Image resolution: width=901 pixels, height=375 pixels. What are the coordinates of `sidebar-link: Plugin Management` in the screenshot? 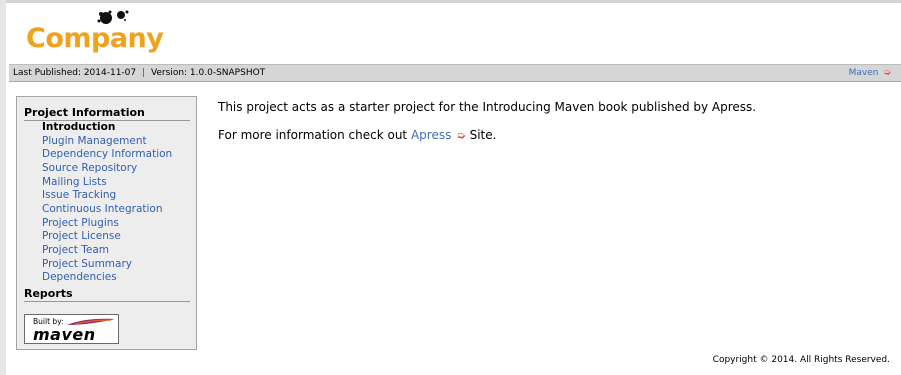 It's located at (94, 141).